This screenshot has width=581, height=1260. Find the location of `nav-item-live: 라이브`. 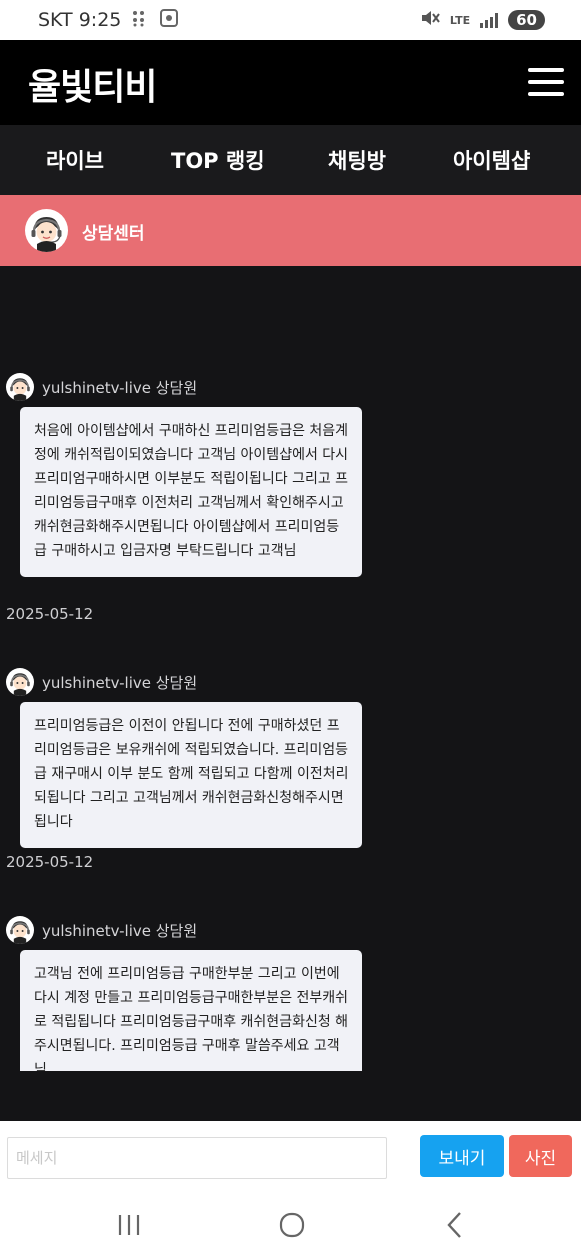

nav-item-live: 라이브 is located at coordinates (75, 160).